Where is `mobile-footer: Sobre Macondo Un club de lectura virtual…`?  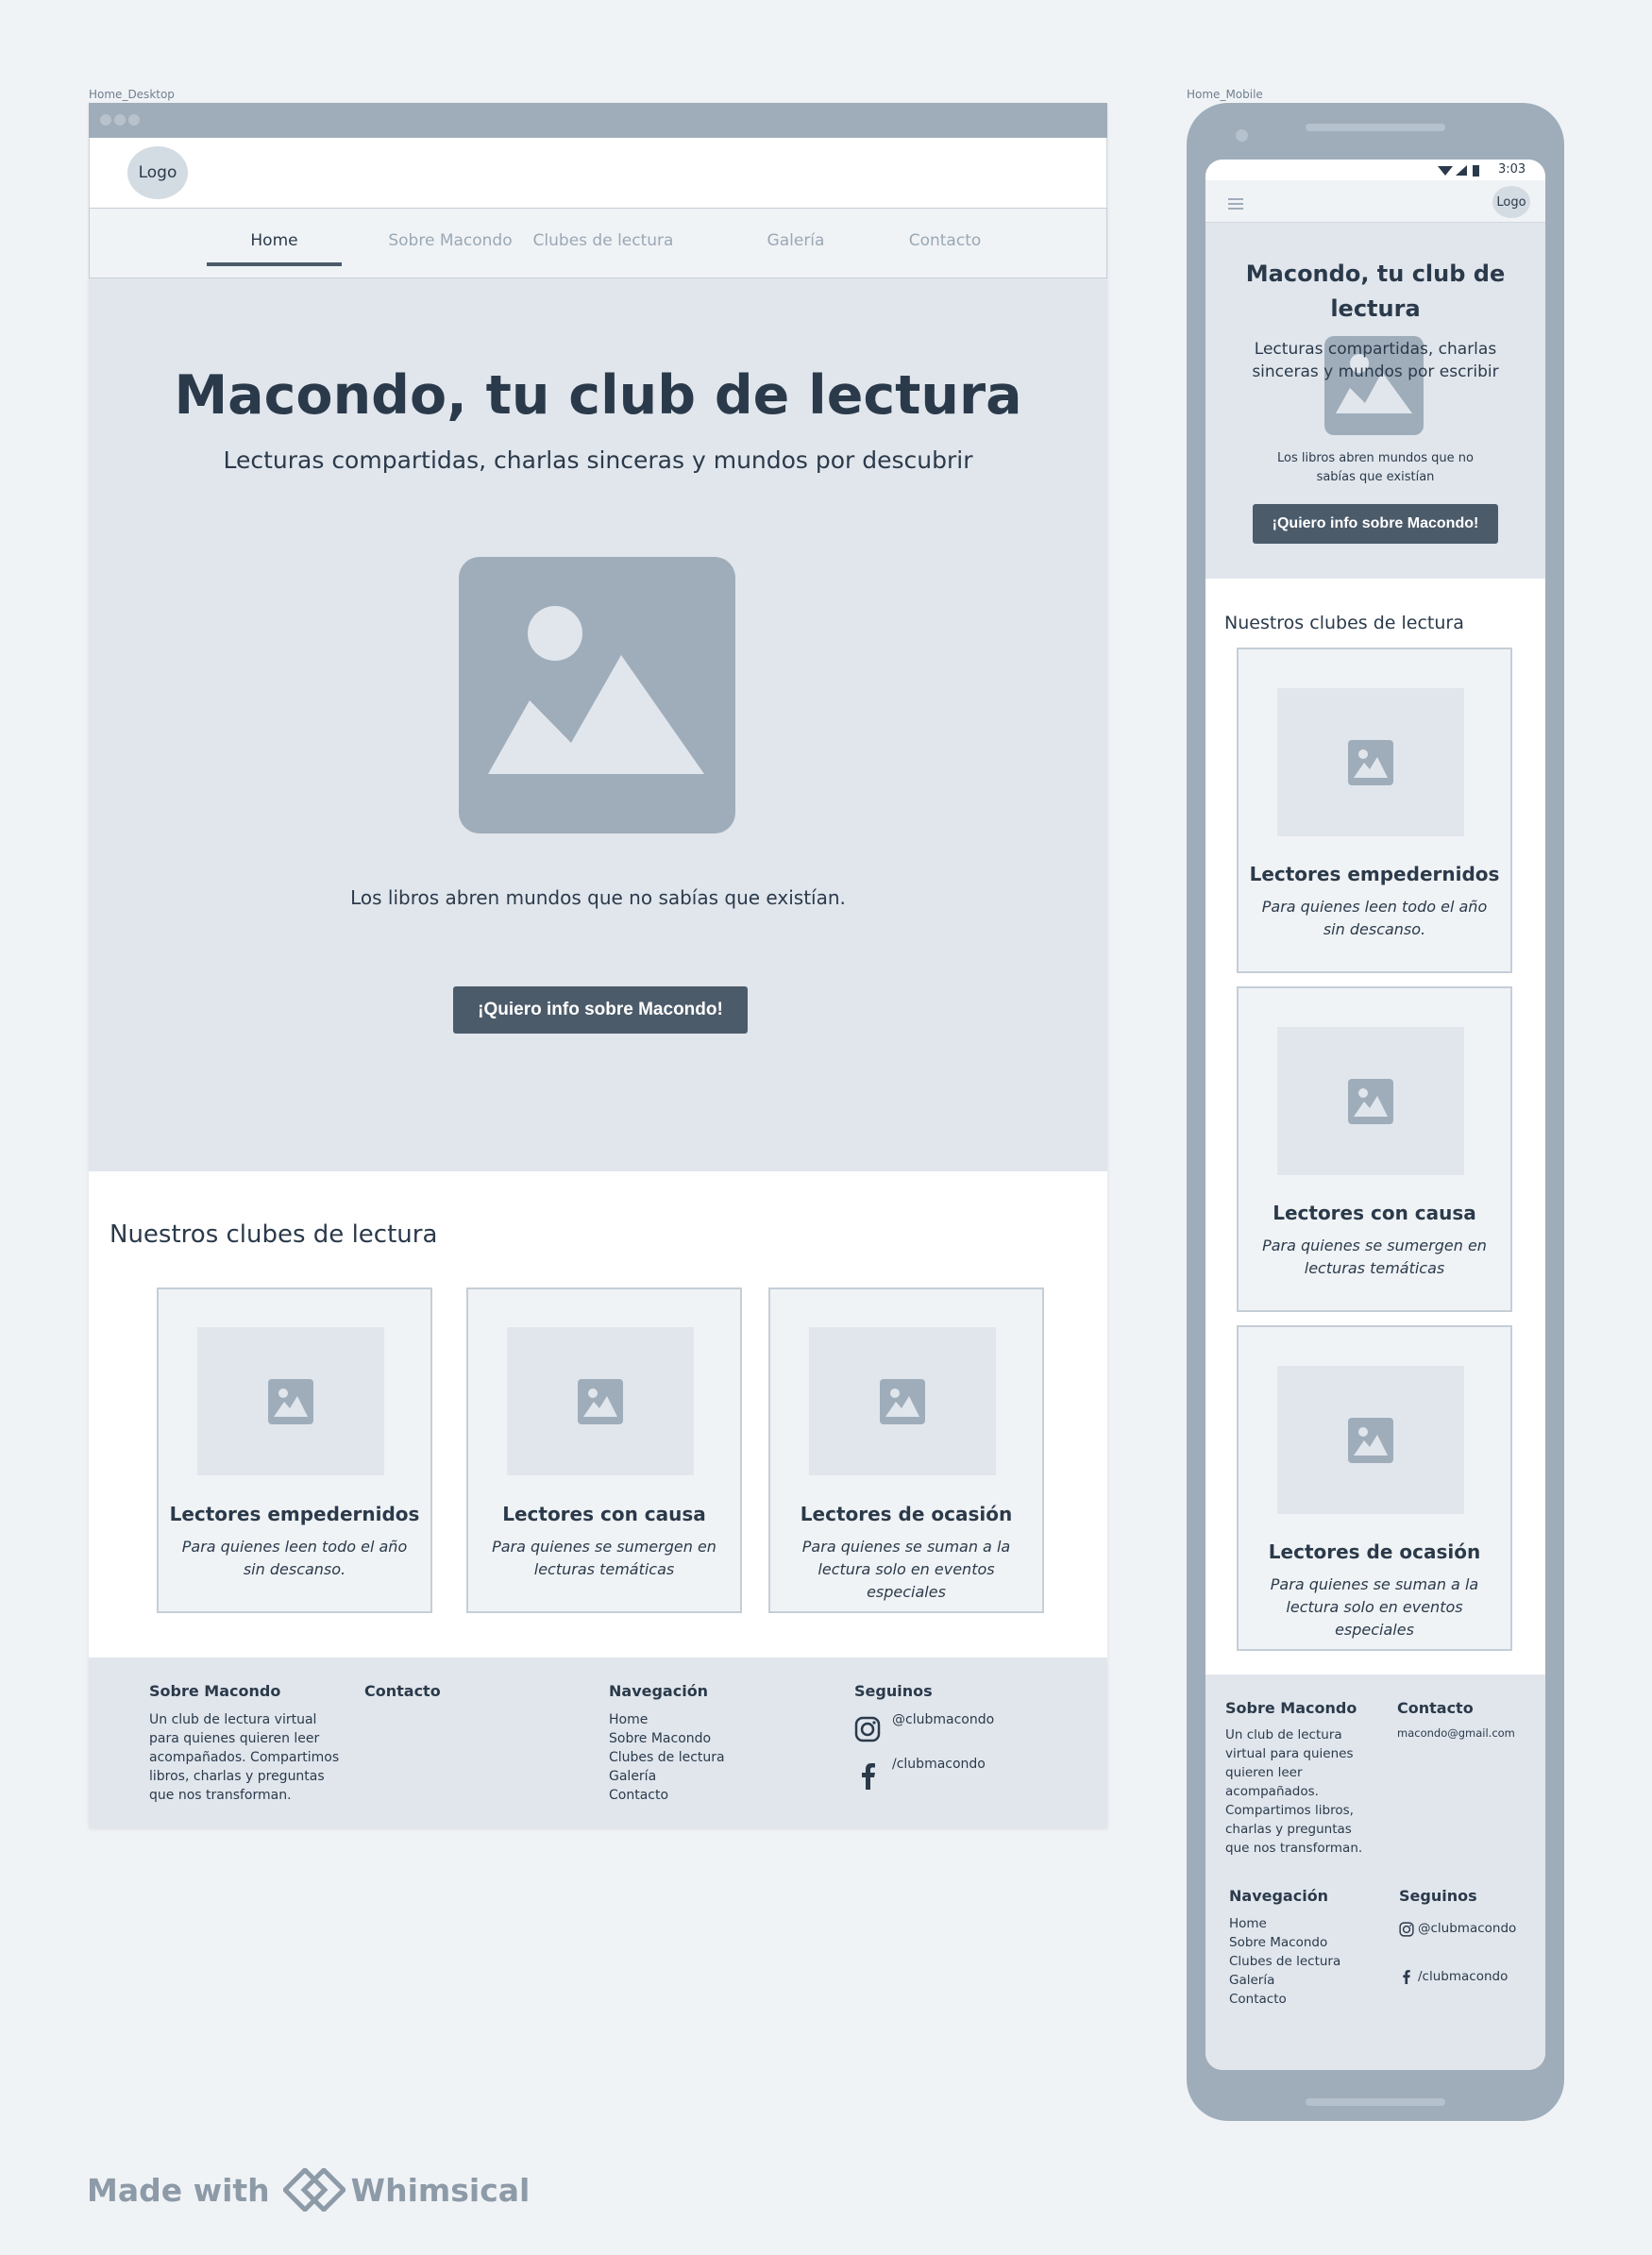 mobile-footer: Sobre Macondo Un club de lectura virtual… is located at coordinates (1375, 1872).